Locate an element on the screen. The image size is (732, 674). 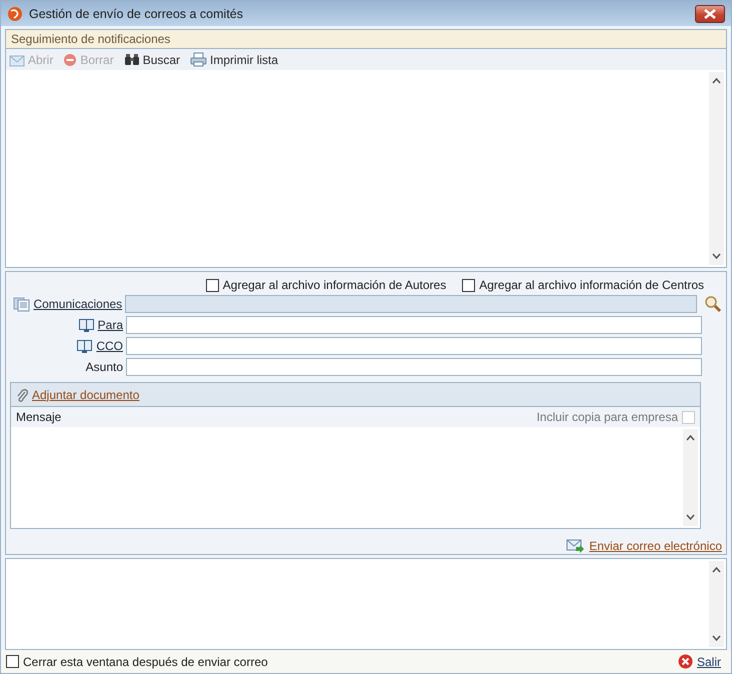
close-button is located at coordinates (710, 13).